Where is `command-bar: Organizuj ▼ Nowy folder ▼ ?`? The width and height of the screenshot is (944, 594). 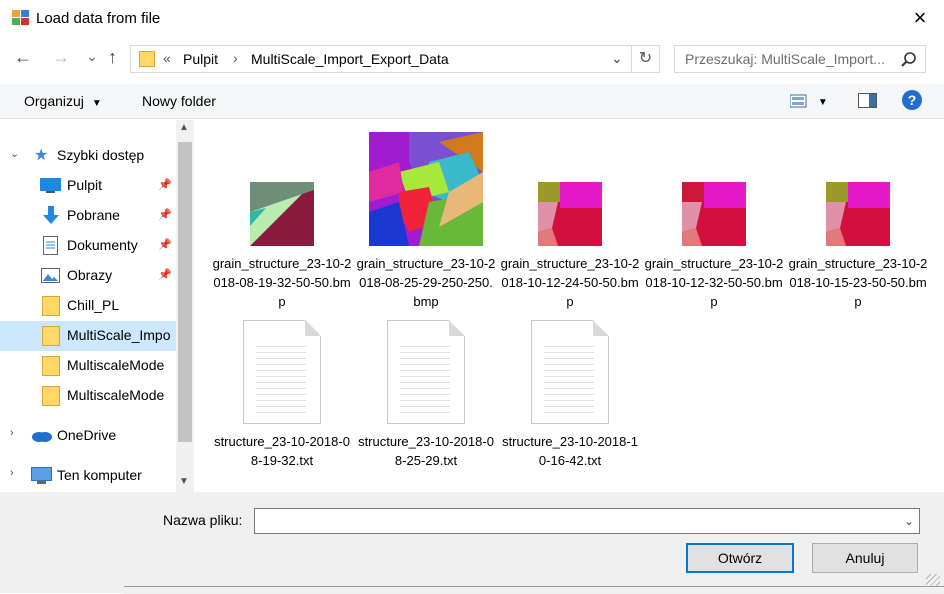
command-bar: Organizuj ▼ Nowy folder ▼ ? is located at coordinates (472, 101).